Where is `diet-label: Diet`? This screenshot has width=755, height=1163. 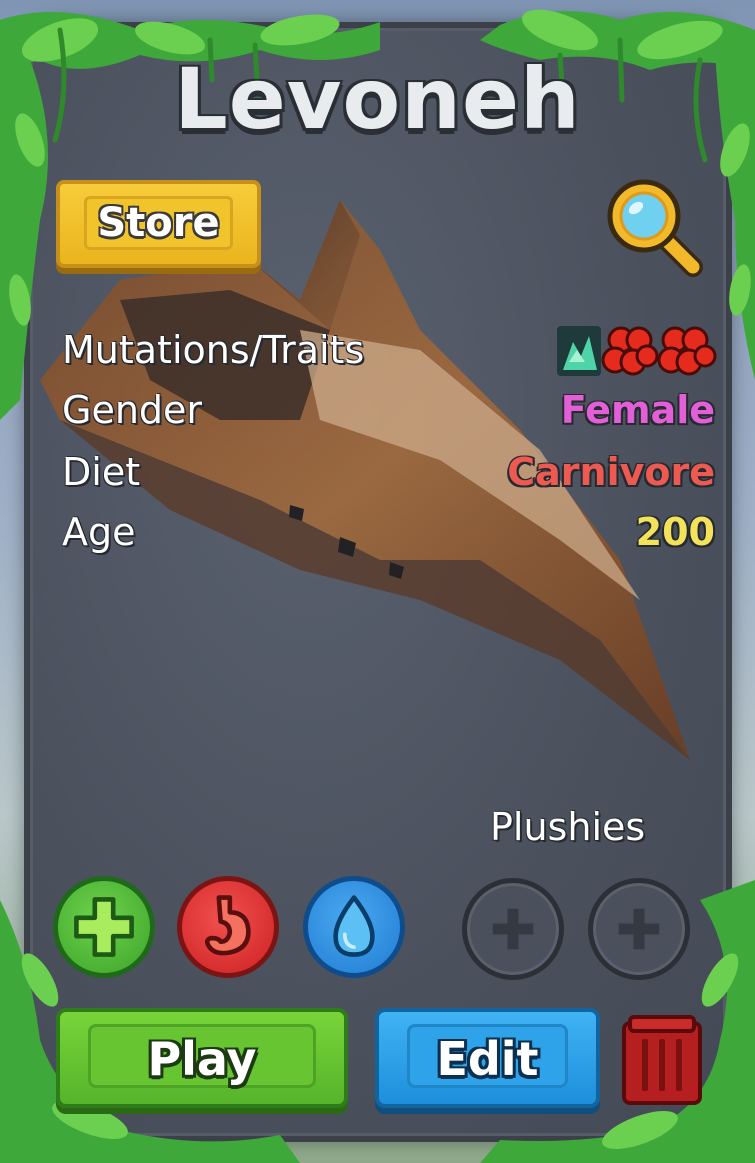 diet-label: Diet is located at coordinates (101, 472).